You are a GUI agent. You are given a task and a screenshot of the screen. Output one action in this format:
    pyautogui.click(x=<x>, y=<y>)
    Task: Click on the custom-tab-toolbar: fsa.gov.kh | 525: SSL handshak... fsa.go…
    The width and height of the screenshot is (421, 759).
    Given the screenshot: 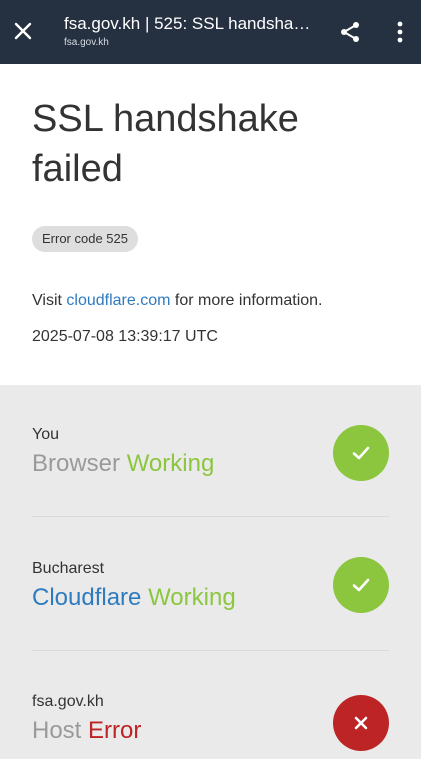 What is the action you would take?
    pyautogui.click(x=210, y=32)
    